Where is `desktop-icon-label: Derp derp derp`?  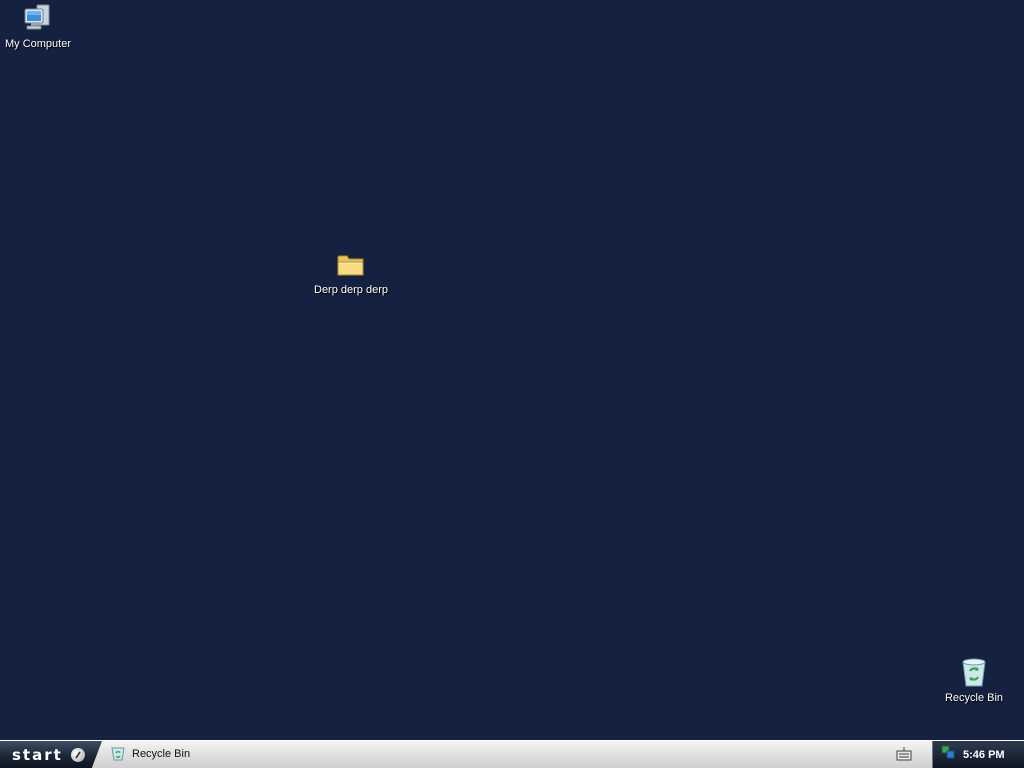 desktop-icon-label: Derp derp derp is located at coordinates (351, 290).